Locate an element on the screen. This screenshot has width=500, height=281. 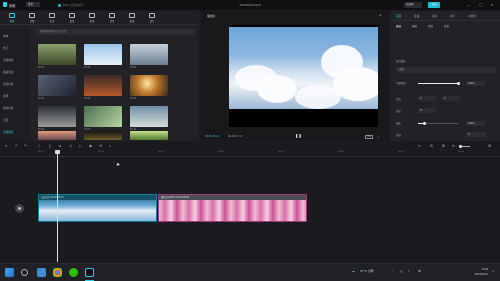
sidenav-item: 热门 is located at coordinates (5, 48).